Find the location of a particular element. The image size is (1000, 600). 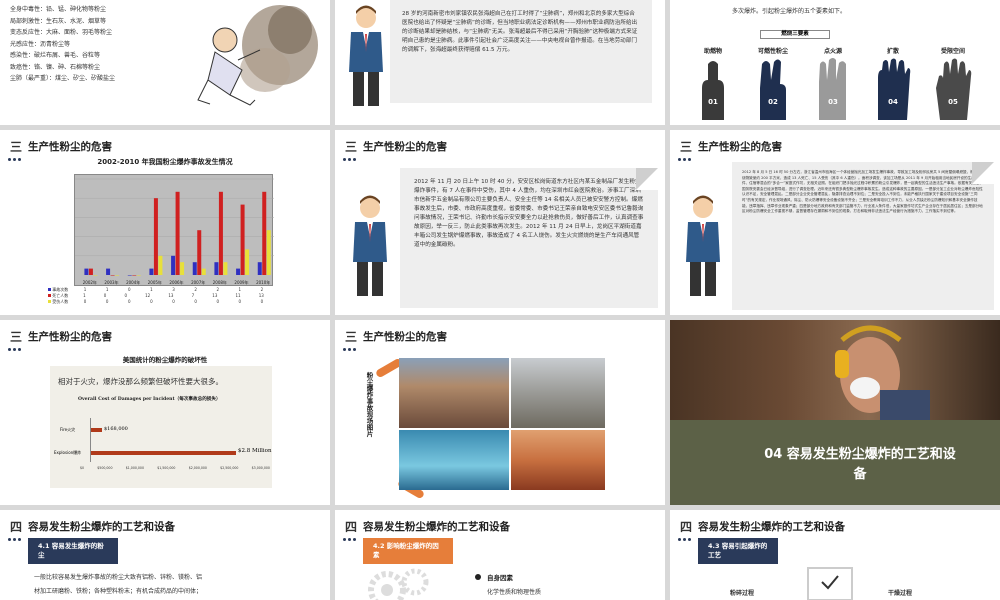

hand-02: 可燃性粉尘 02 is located at coordinates (773, 84).